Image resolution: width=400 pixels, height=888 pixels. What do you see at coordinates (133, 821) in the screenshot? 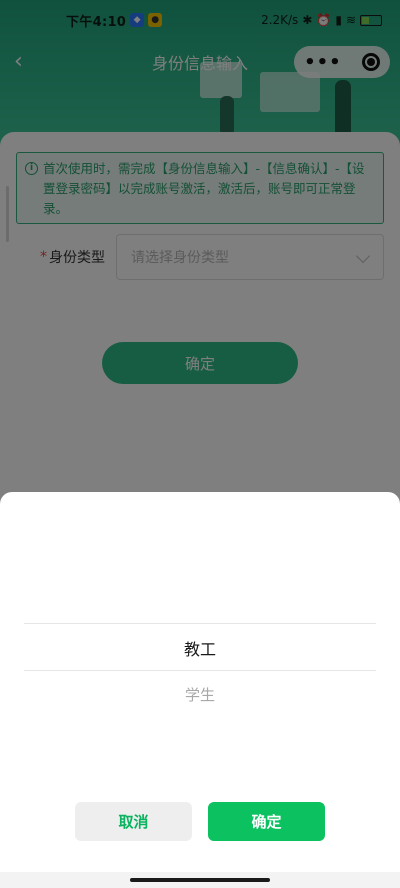
I see `cancel-button: 取消` at bounding box center [133, 821].